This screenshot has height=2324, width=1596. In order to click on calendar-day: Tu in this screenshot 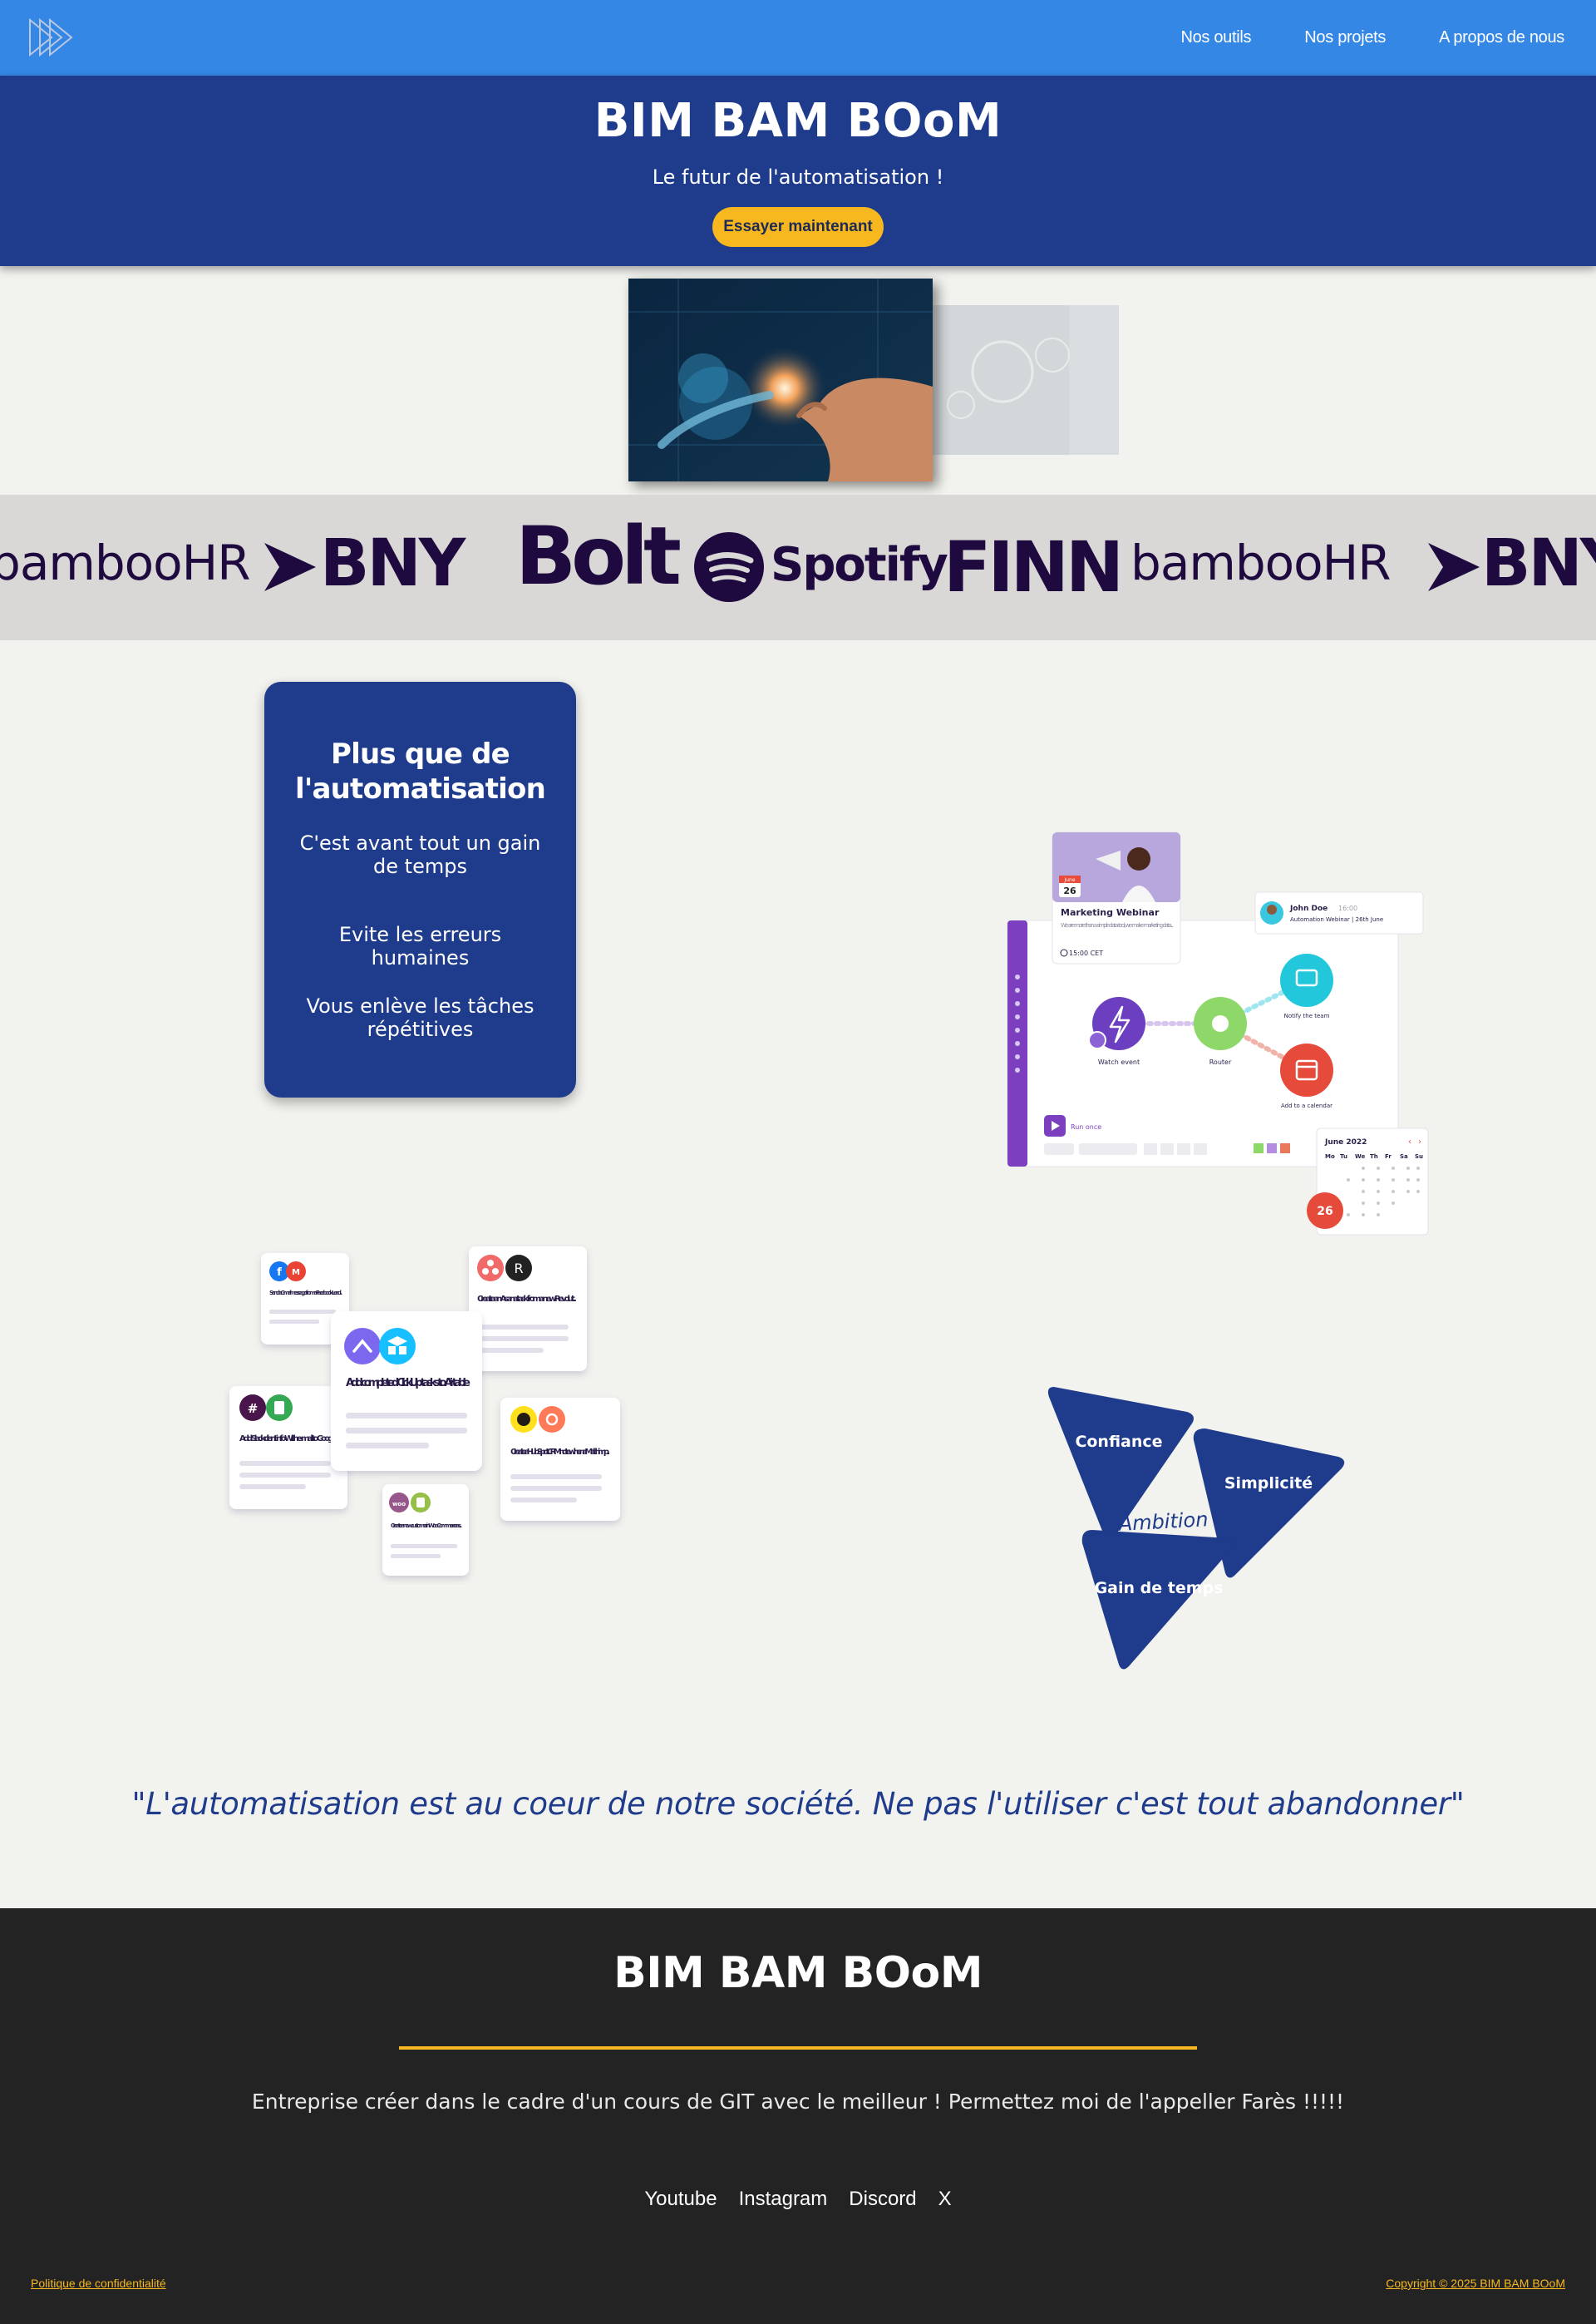, I will do `click(1343, 1156)`.